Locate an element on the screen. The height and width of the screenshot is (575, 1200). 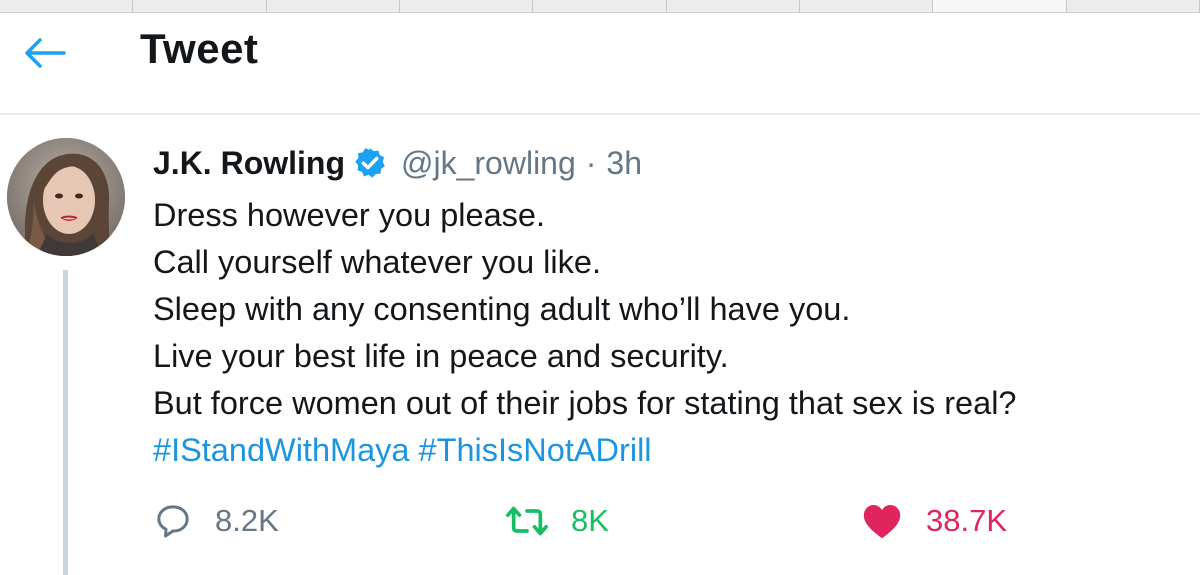
tweet-header: J.K. Rowling @jk_rowling · 3h is located at coordinates (397, 163).